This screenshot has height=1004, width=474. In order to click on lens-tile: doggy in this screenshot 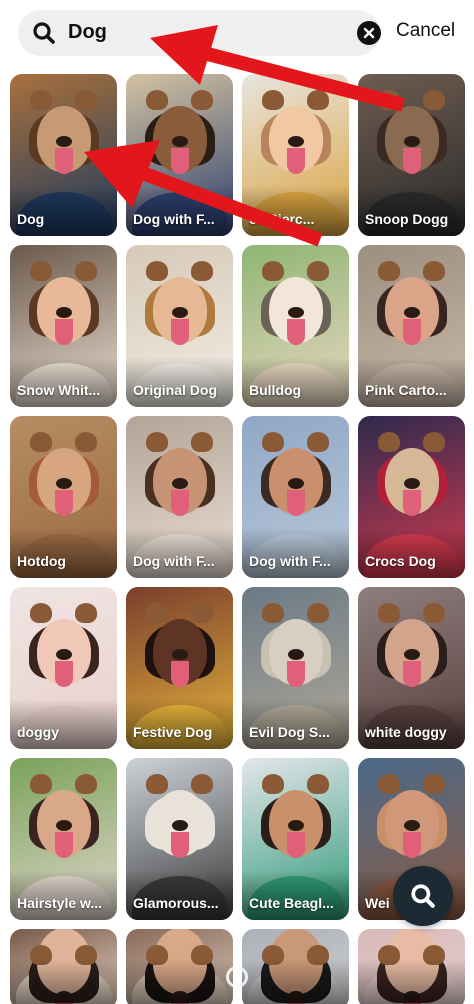, I will do `click(63, 668)`.